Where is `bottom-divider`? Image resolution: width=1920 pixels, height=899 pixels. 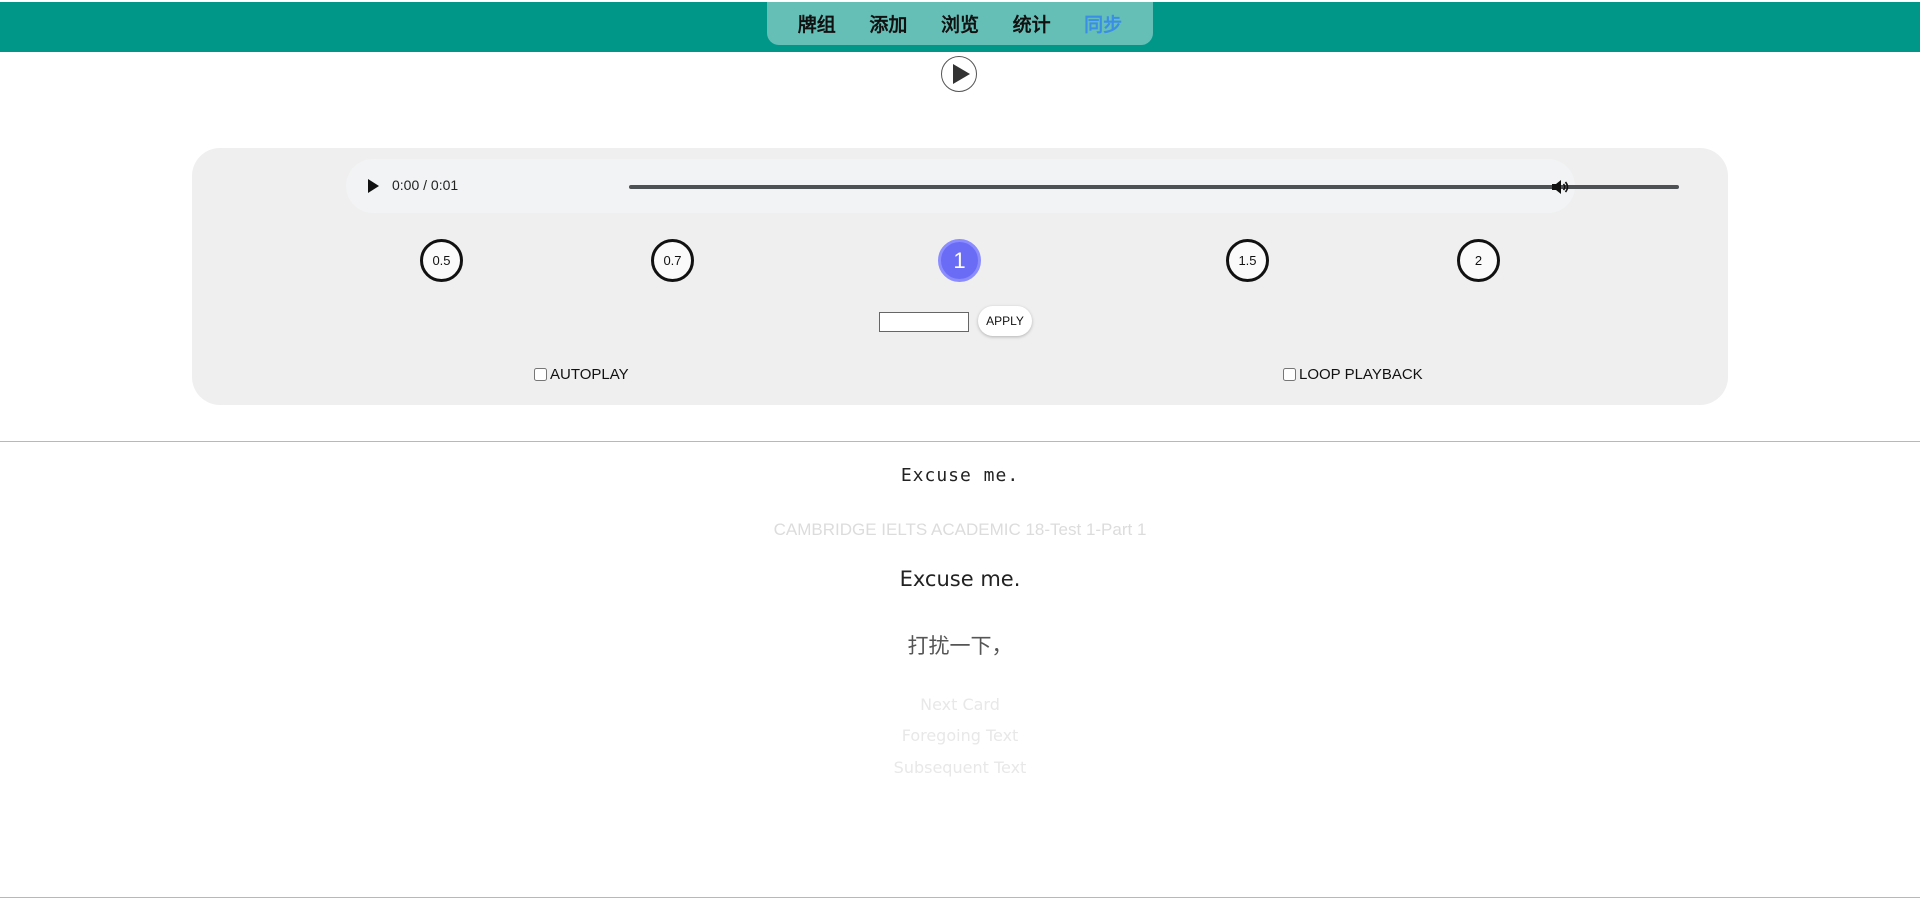
bottom-divider is located at coordinates (960, 897).